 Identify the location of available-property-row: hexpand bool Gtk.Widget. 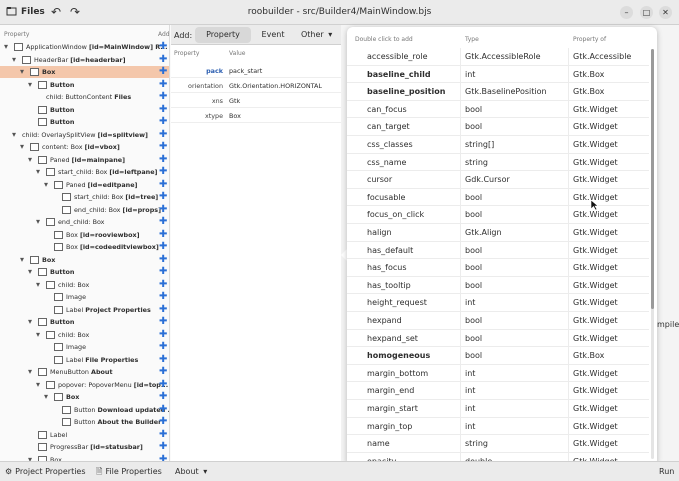
(498, 321).